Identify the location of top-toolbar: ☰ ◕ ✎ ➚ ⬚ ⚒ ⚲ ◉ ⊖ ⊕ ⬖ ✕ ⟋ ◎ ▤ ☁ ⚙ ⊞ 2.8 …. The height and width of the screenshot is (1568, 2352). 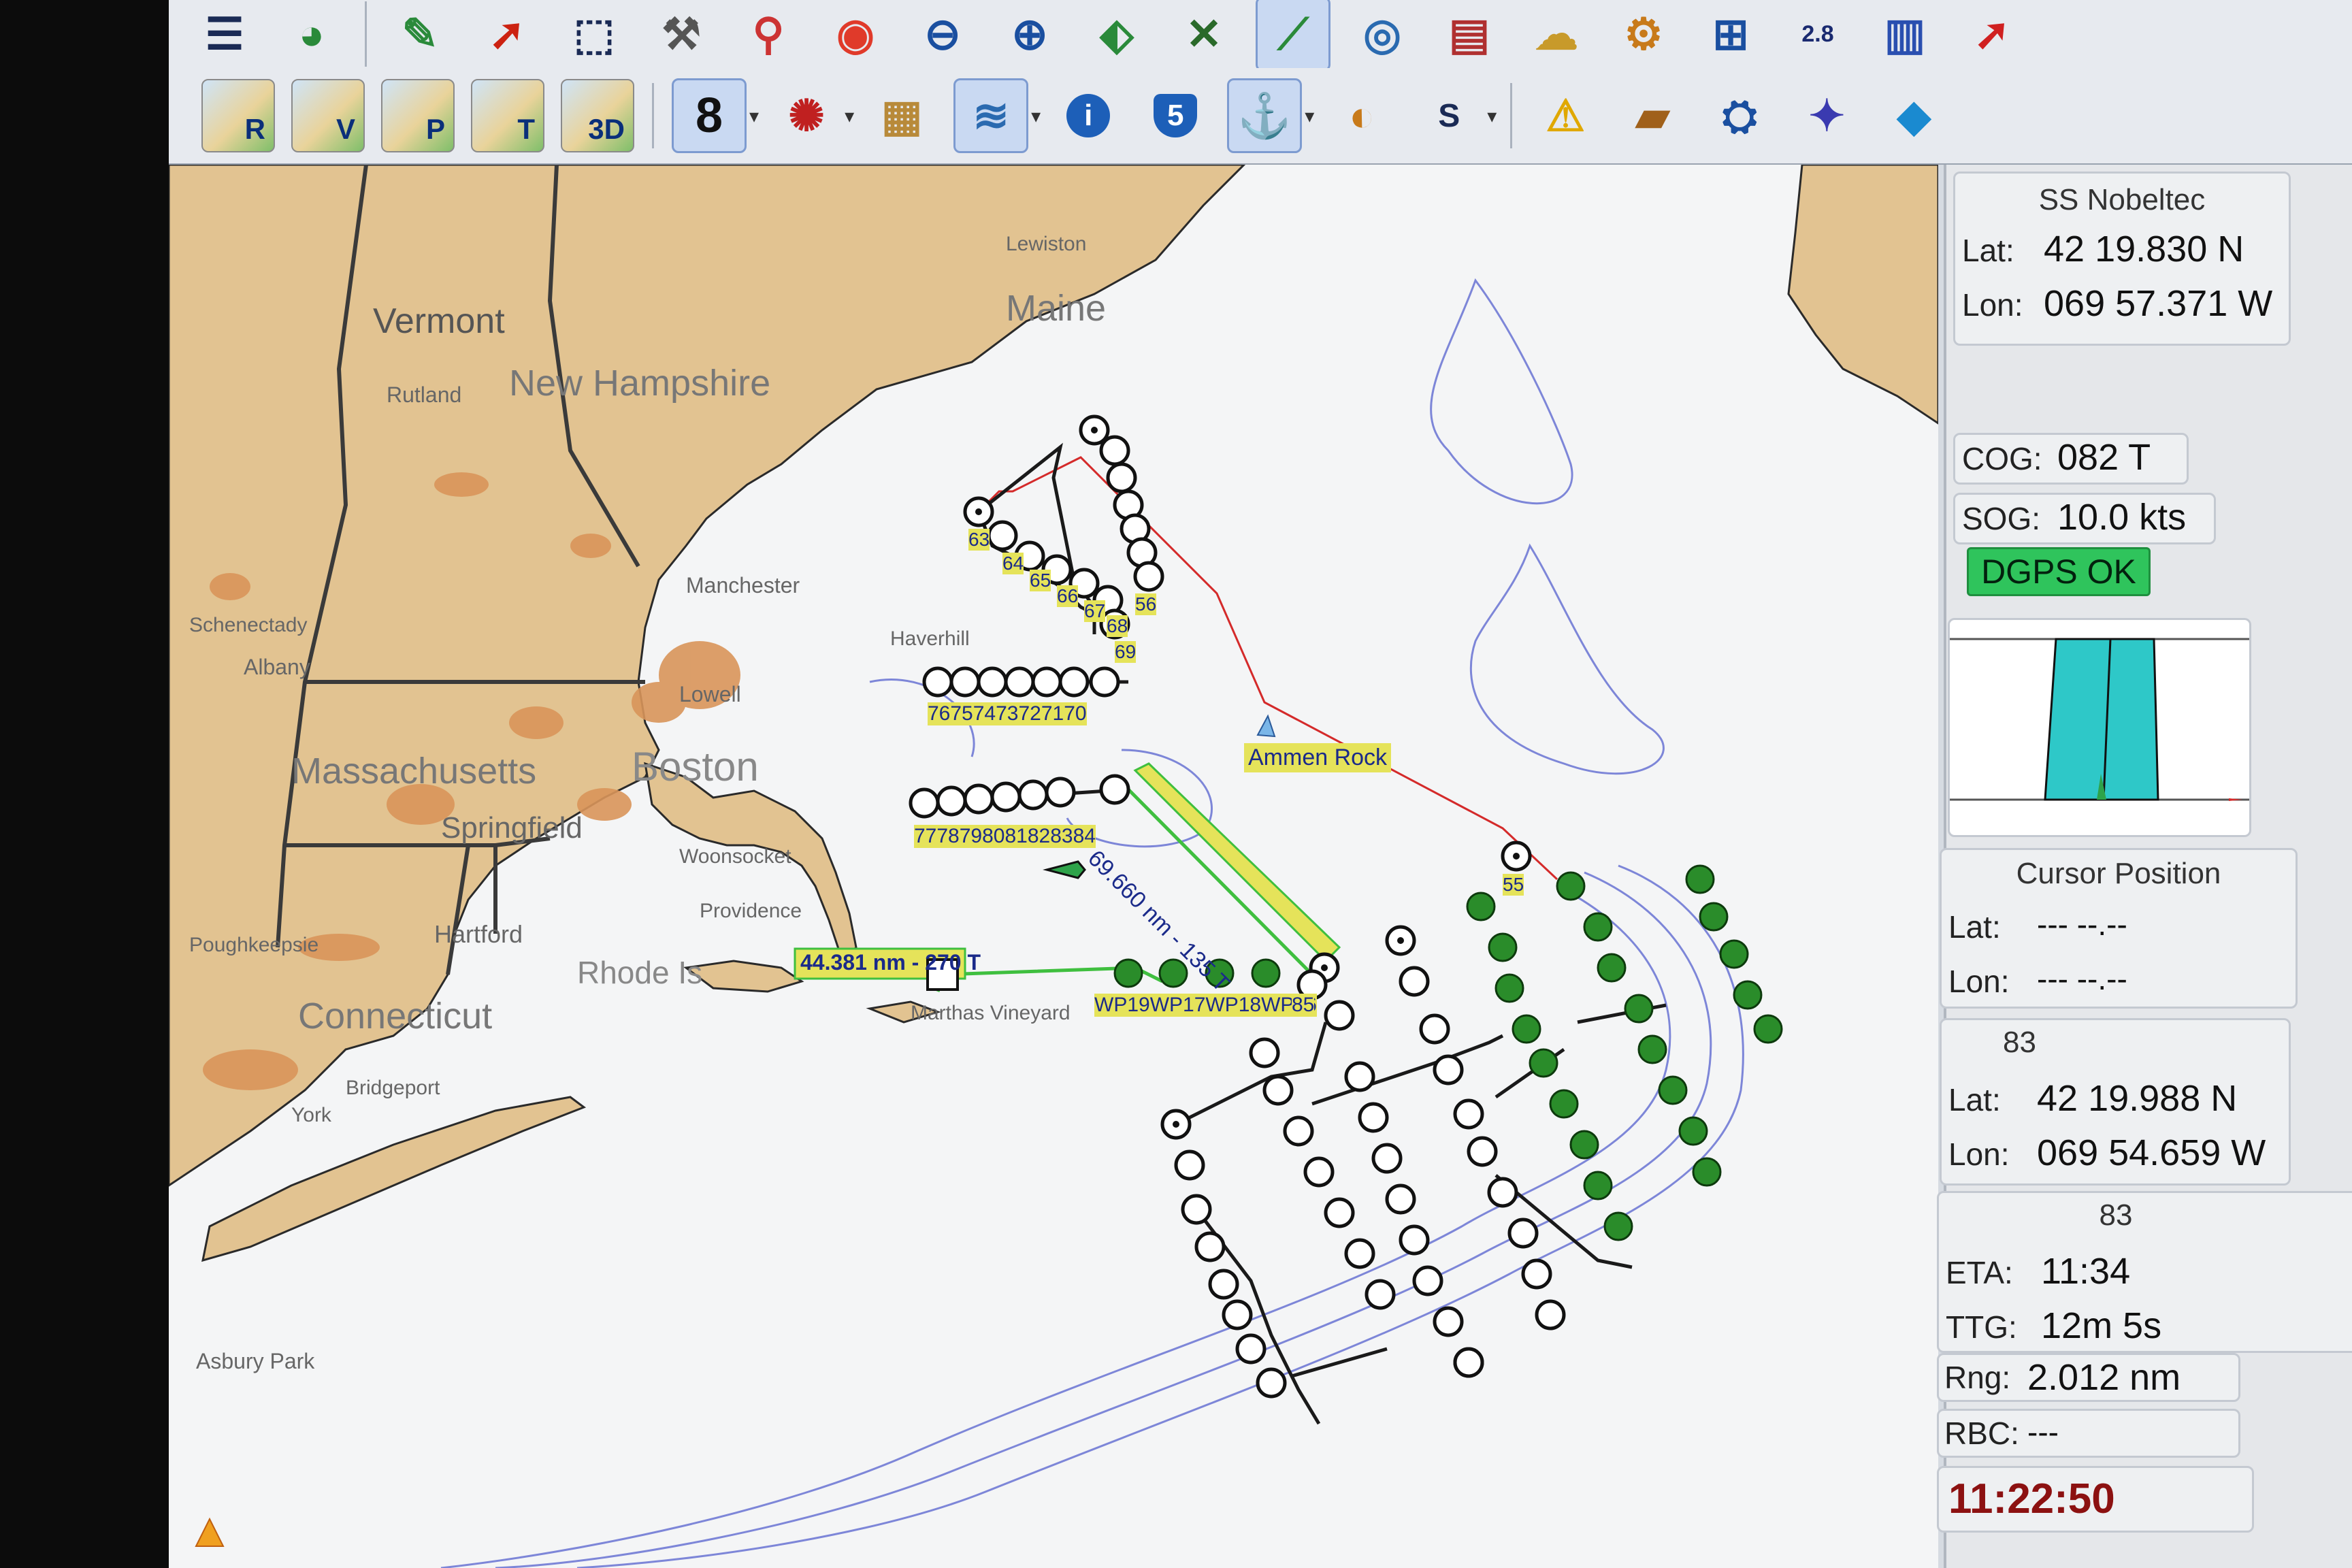
(1261, 36).